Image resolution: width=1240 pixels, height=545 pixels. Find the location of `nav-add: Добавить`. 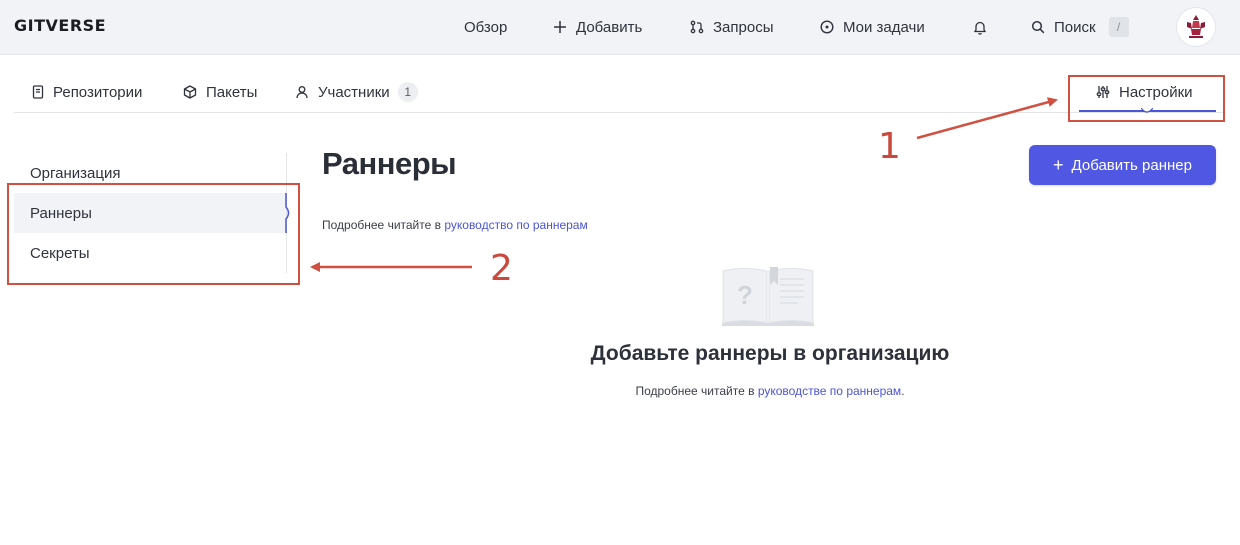

nav-add: Добавить is located at coordinates (597, 27).